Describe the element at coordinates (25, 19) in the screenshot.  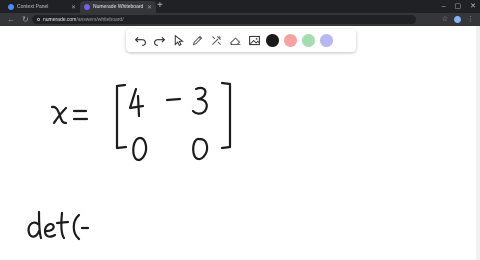
I see `reload-icon: ↻` at that location.